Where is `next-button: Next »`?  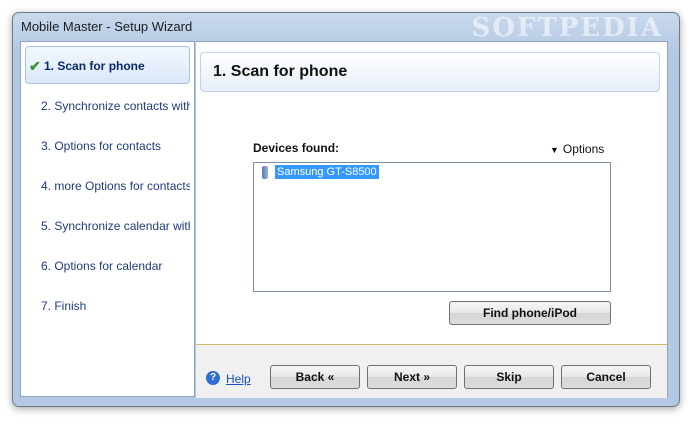 next-button: Next » is located at coordinates (412, 377).